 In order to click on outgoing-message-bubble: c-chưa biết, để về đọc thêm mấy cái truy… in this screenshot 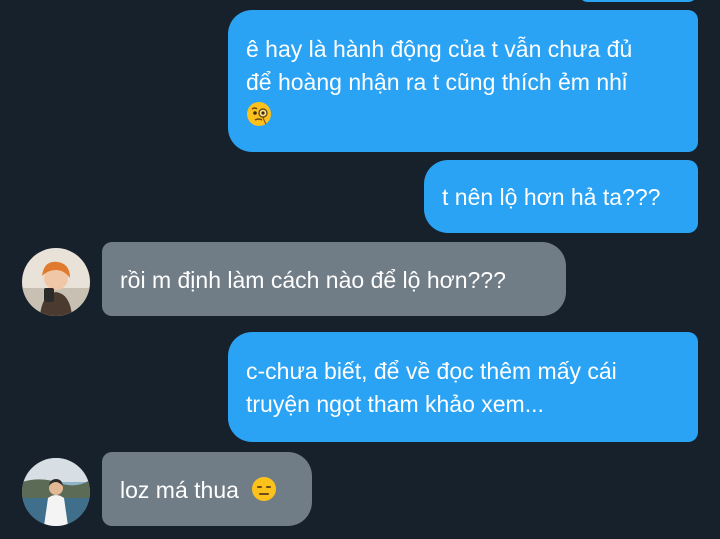, I will do `click(463, 387)`.